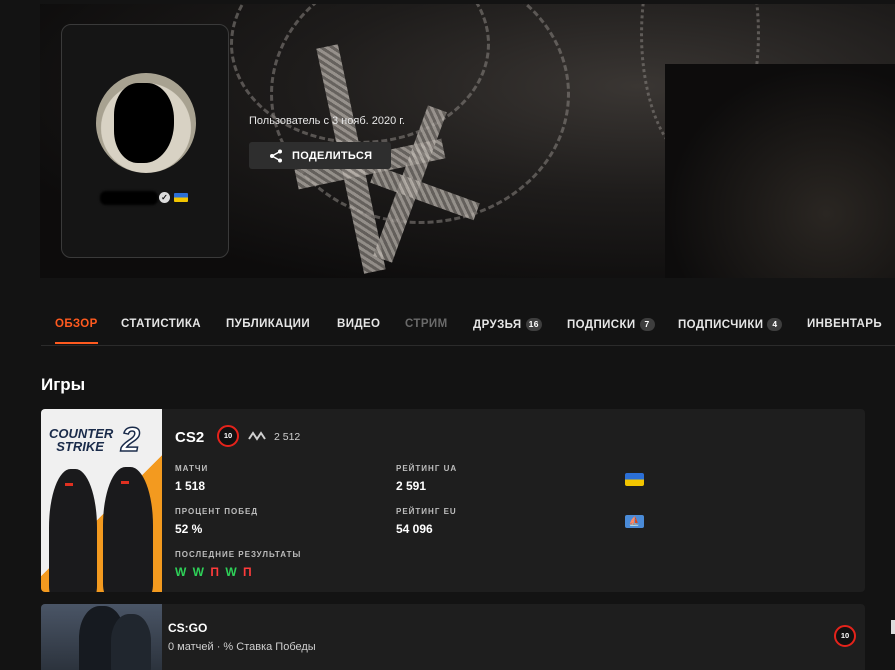 The width and height of the screenshot is (895, 670). Describe the element at coordinates (426, 324) in the screenshot. I see `tab-stream: СТРИМ` at that location.